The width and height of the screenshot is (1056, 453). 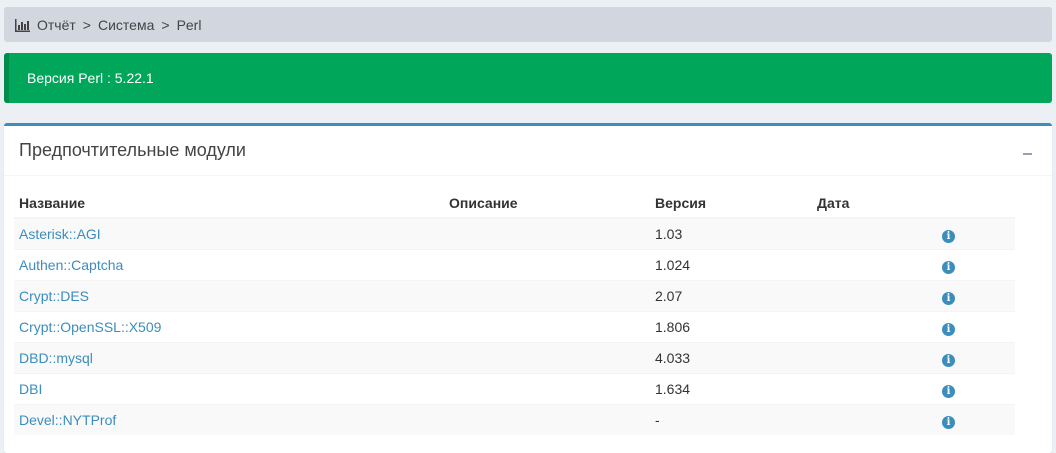 What do you see at coordinates (54, 296) in the screenshot?
I see `module-link: Crypt::DES` at bounding box center [54, 296].